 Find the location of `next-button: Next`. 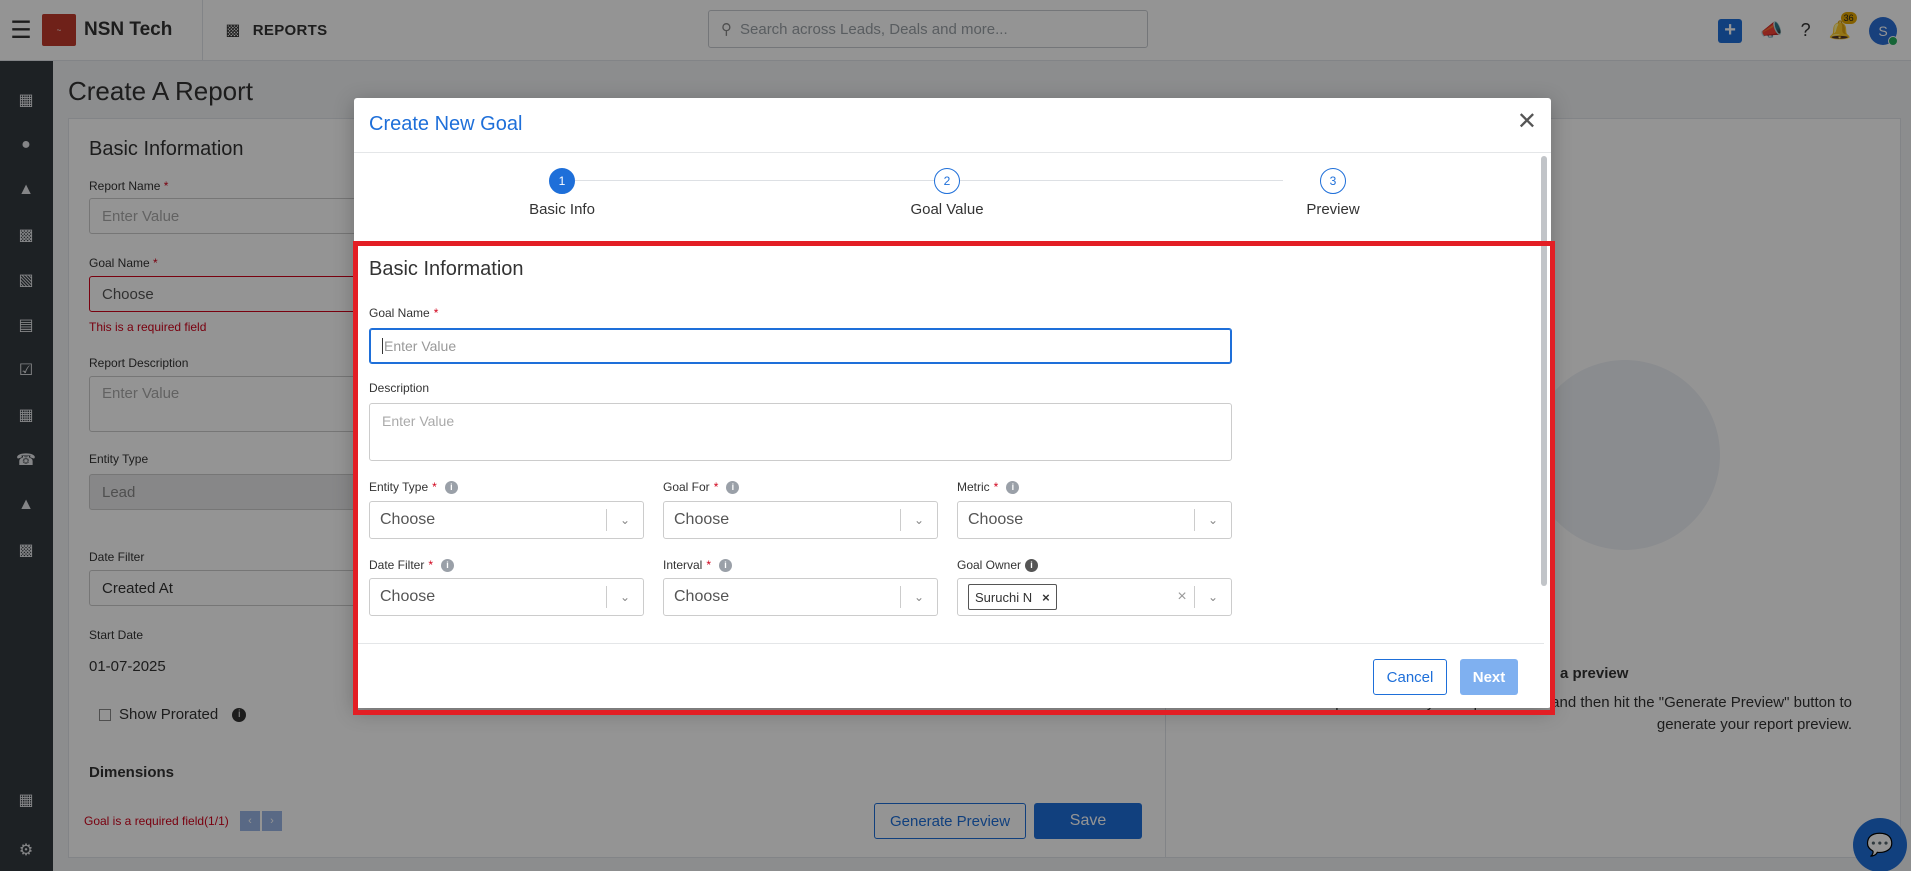

next-button: Next is located at coordinates (1489, 677).